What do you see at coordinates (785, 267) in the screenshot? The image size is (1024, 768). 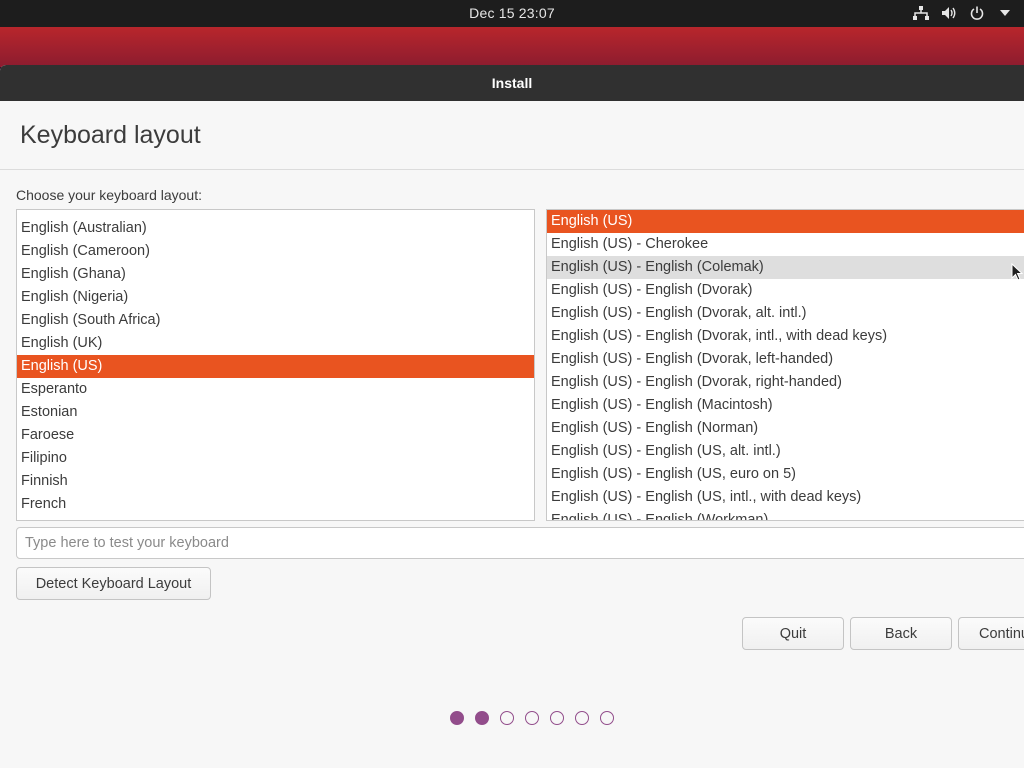 I see `variant-list-item: English (US) - English (Colemak)` at bounding box center [785, 267].